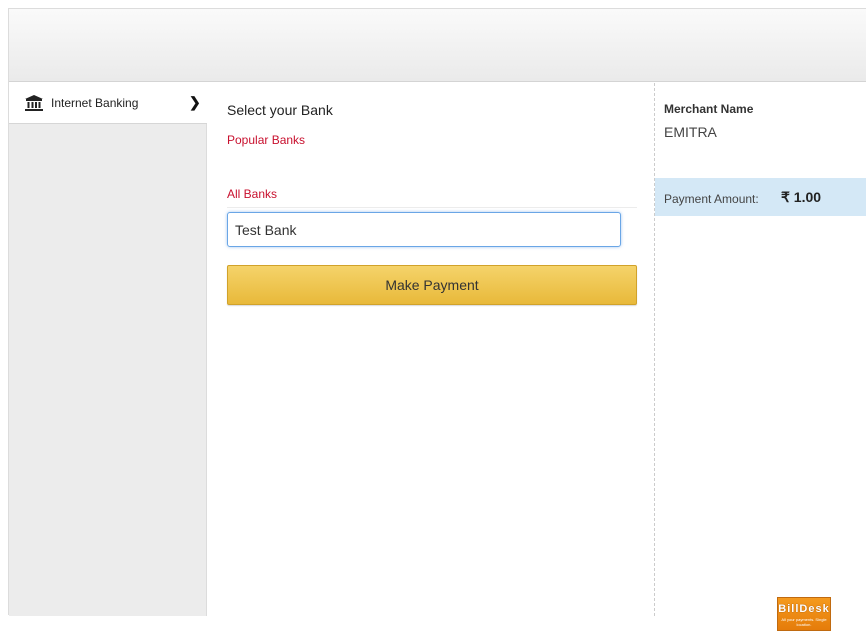 The height and width of the screenshot is (631, 866). What do you see at coordinates (432, 207) in the screenshot?
I see `divider` at bounding box center [432, 207].